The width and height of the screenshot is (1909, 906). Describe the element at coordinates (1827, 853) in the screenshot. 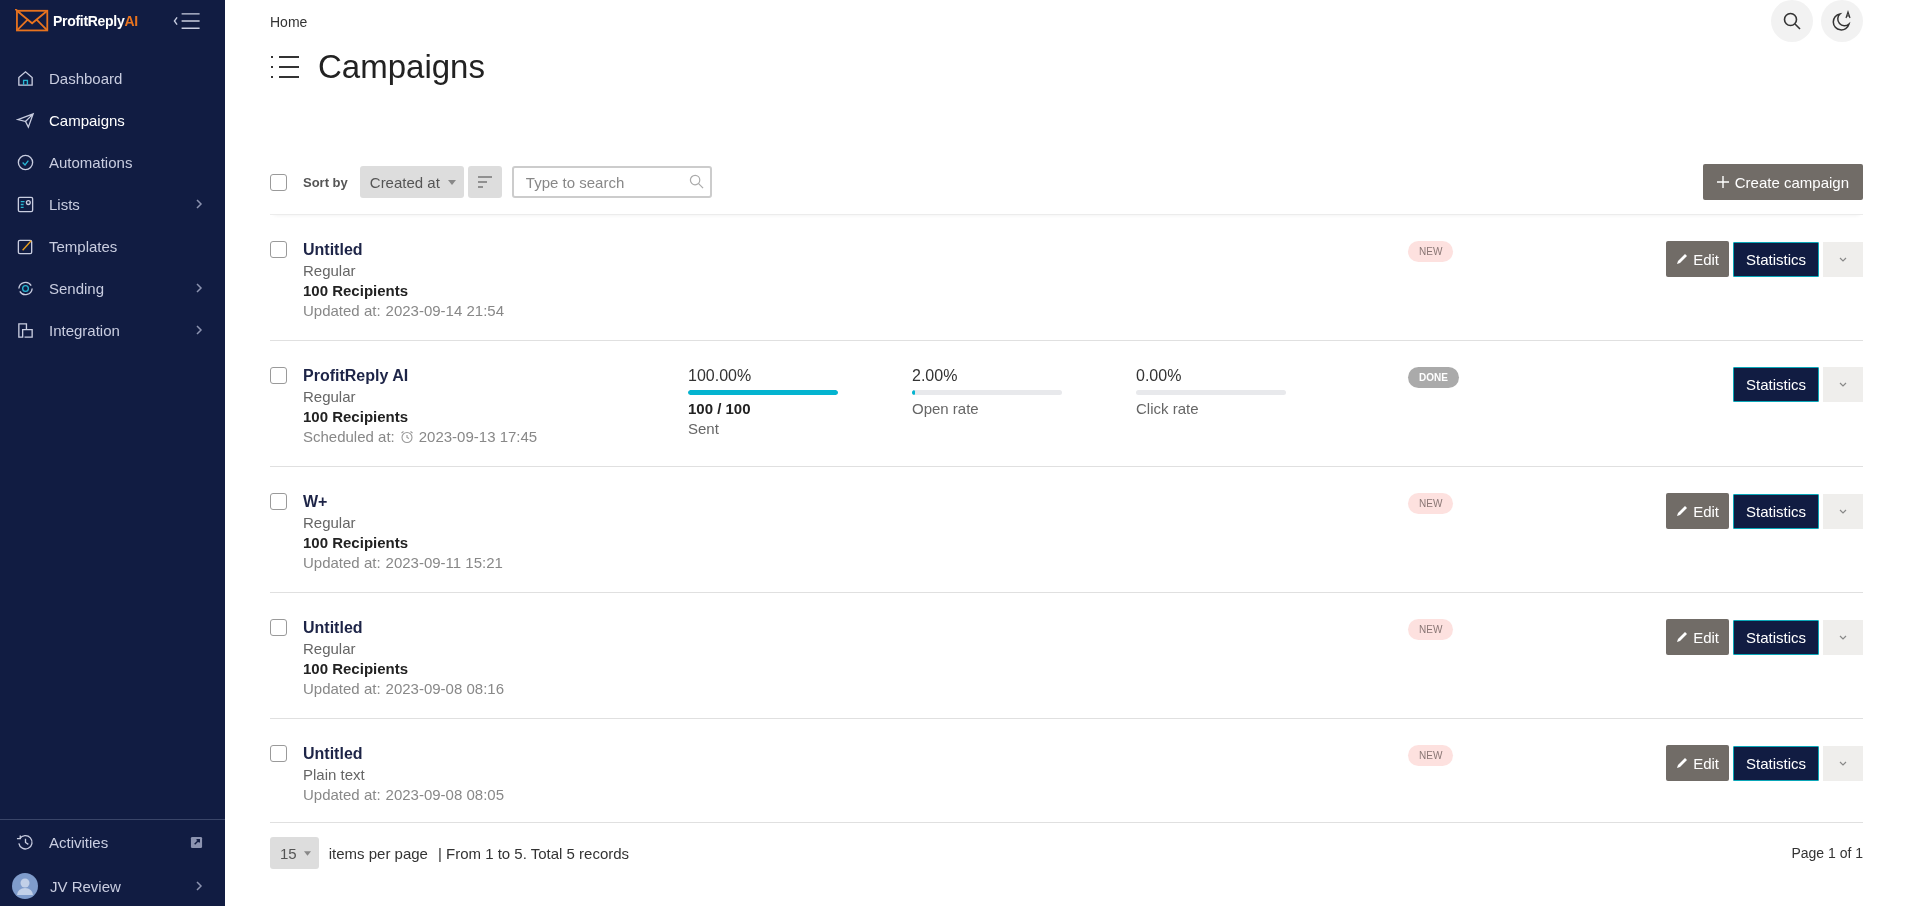

I see `page-info: Page 1 of 1` at that location.